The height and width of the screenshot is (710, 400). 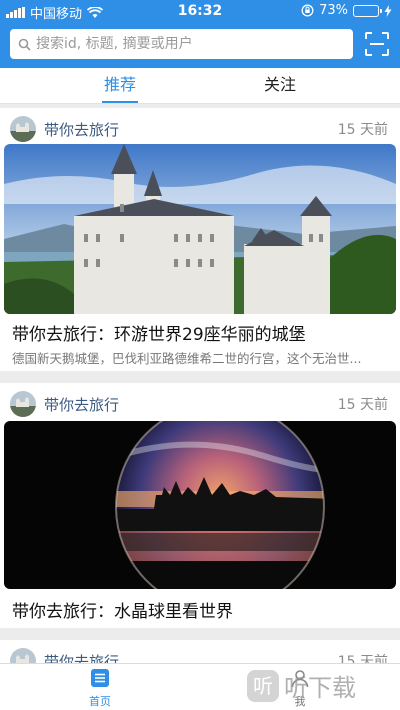 What do you see at coordinates (24, 44) in the screenshot?
I see `search-icon` at bounding box center [24, 44].